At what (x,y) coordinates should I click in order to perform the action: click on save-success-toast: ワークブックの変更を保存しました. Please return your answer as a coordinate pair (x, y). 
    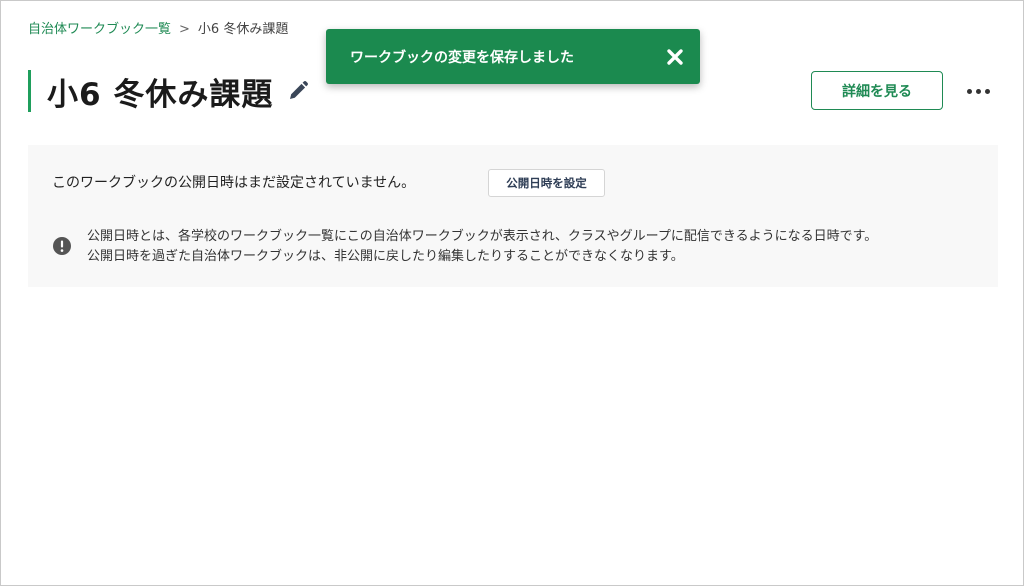
    Looking at the image, I should click on (513, 56).